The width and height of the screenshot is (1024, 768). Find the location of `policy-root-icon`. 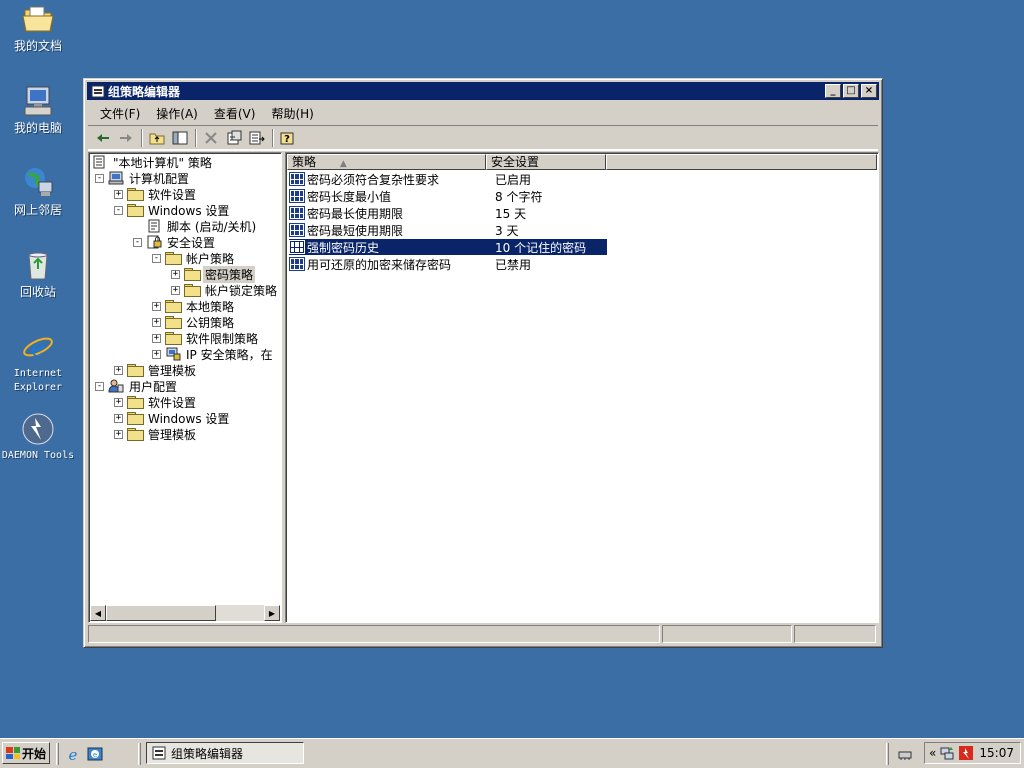

policy-root-icon is located at coordinates (100, 162).